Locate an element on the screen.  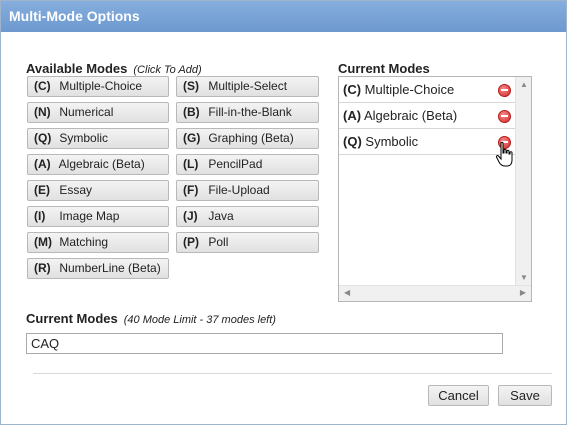
mode-label: Multiple-Select is located at coordinates (248, 86).